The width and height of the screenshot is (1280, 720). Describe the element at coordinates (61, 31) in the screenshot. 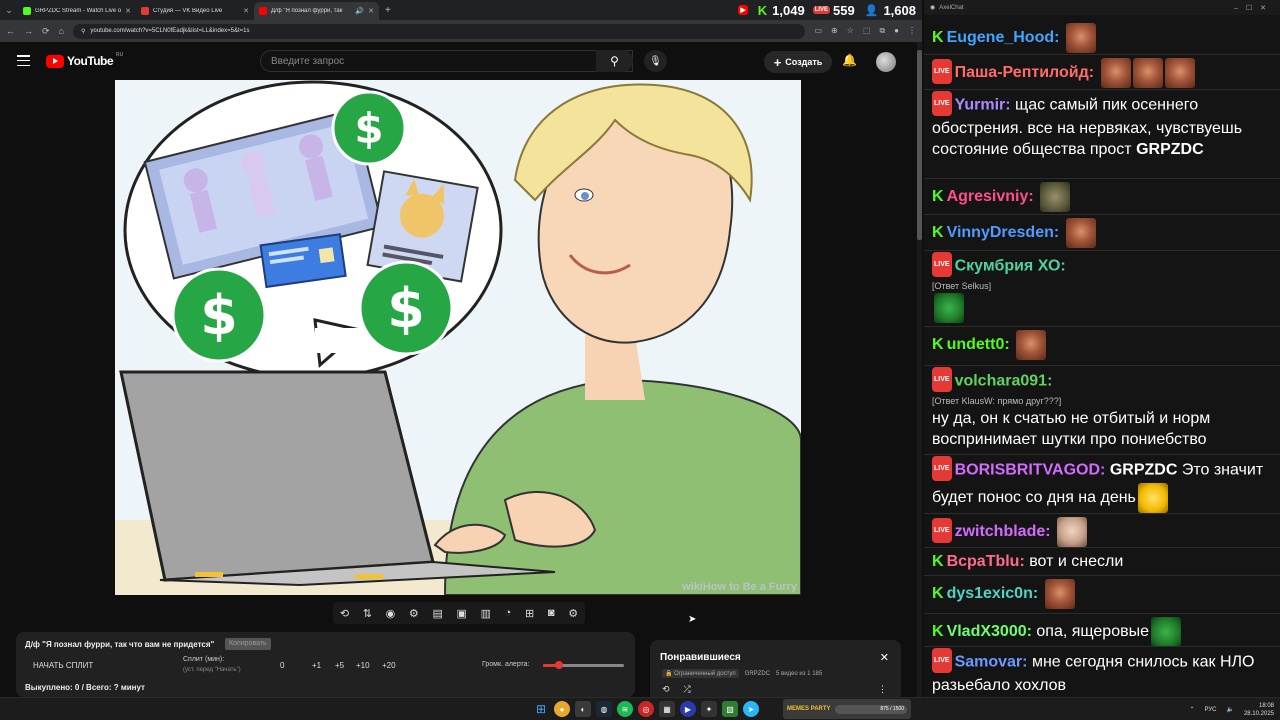

I see `home-icon: ⌂` at that location.